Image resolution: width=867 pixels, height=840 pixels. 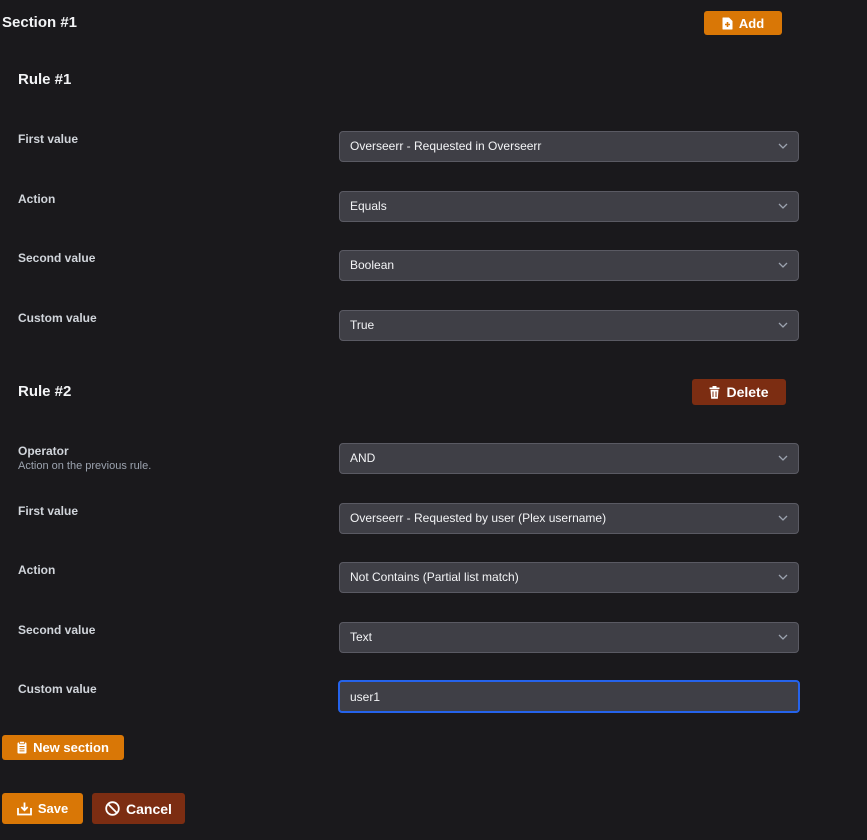 What do you see at coordinates (569, 146) in the screenshot?
I see `rule-1-first-value-select: Overseerr - Requested in Overseerr` at bounding box center [569, 146].